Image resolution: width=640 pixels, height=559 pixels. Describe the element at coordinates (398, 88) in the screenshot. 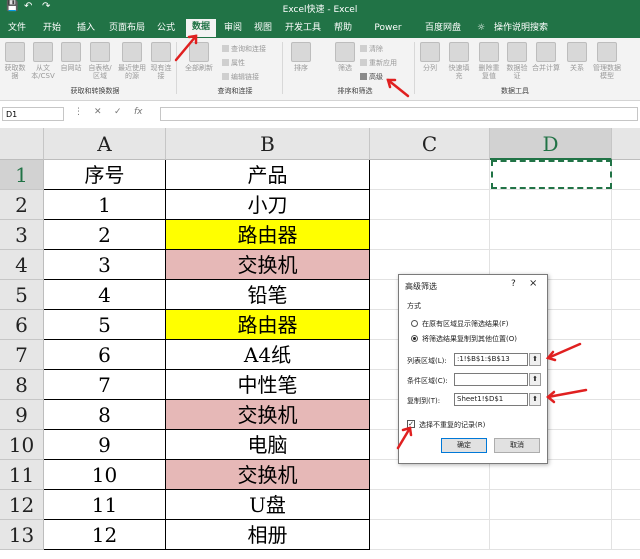

I see `arrow-to-advanced` at that location.